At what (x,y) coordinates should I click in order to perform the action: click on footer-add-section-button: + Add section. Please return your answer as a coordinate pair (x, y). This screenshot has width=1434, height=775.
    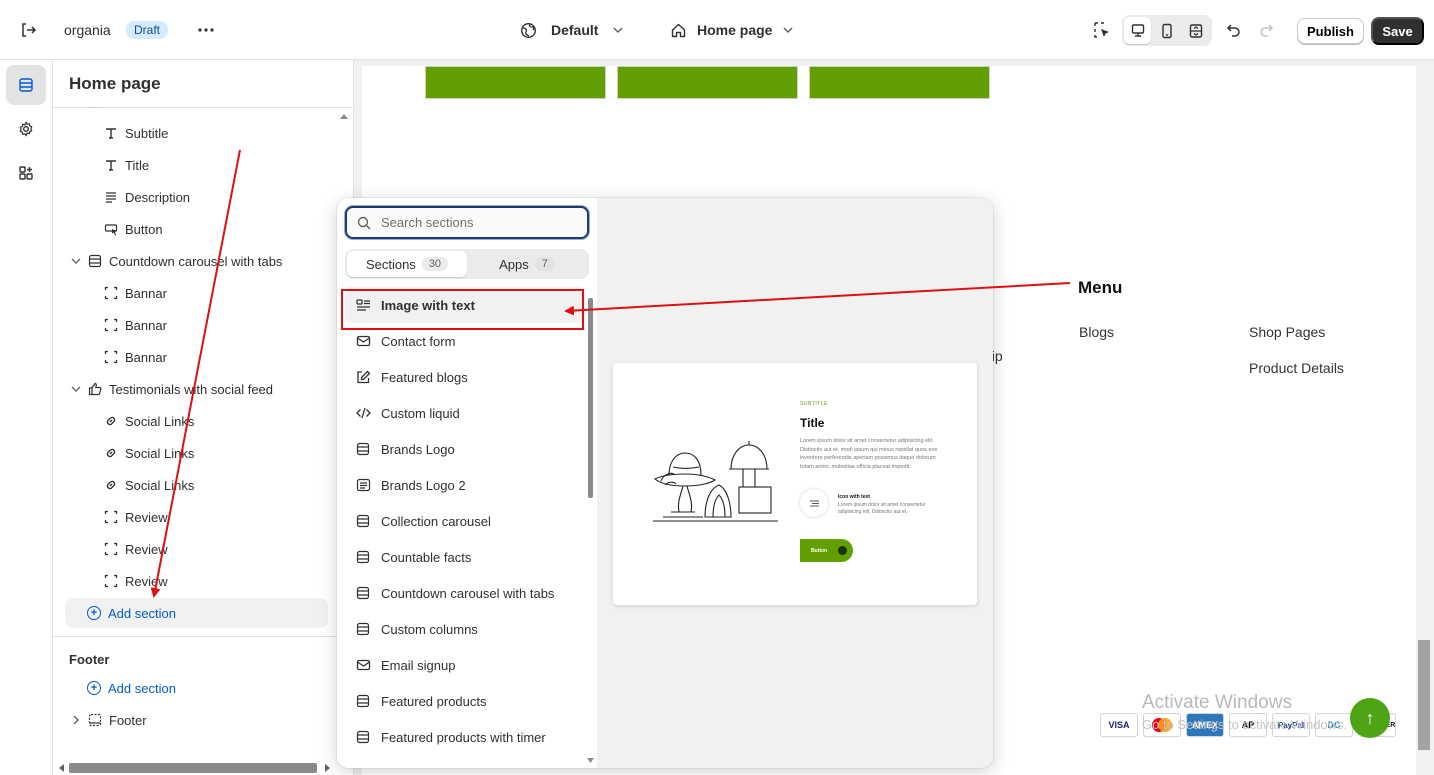
    Looking at the image, I should click on (196, 688).